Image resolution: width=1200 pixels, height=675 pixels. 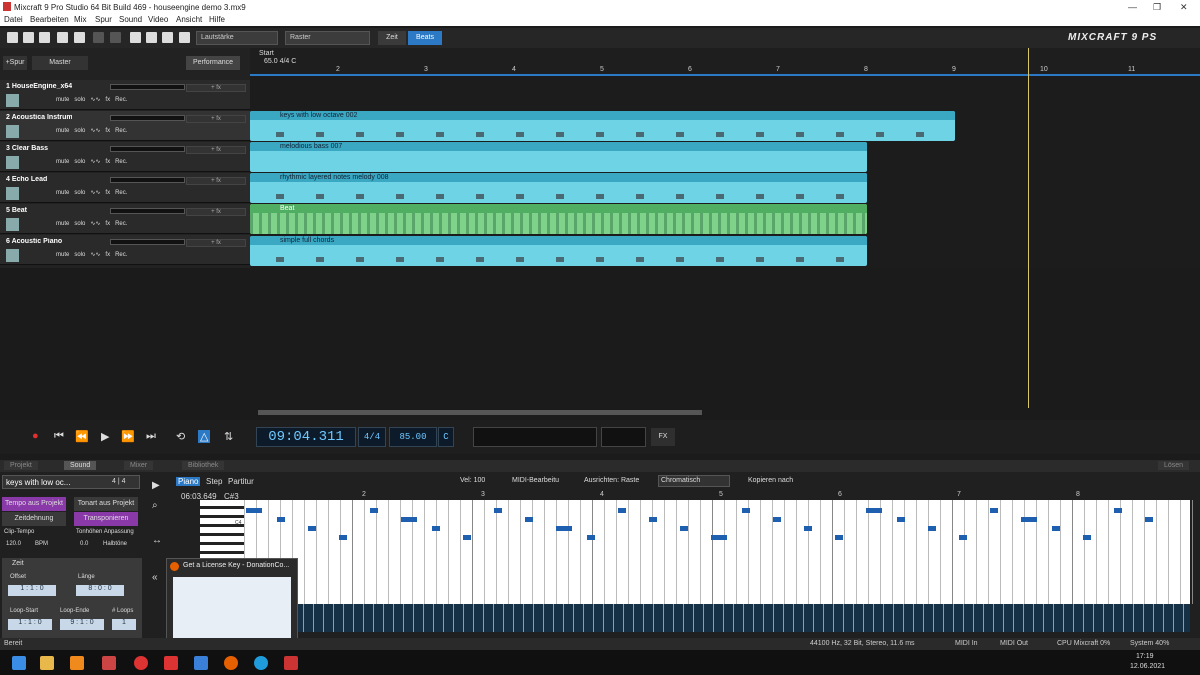 I want to click on tab-bibliothek: Bibliothek, so click(x=203, y=465).